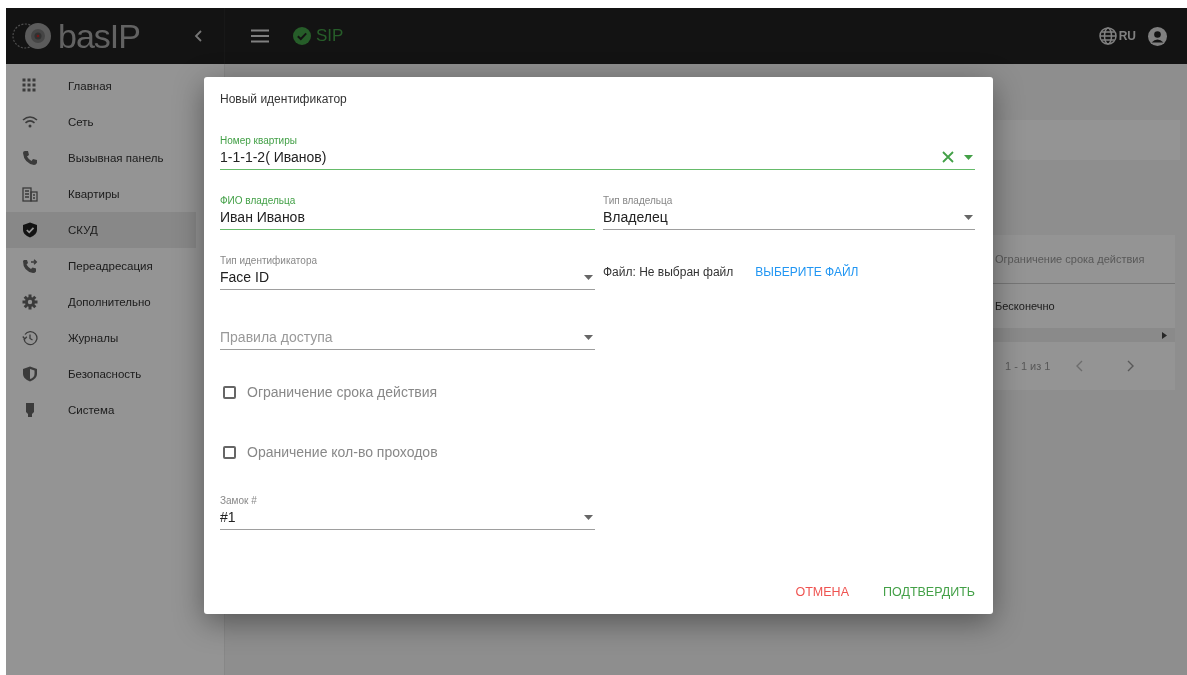  Describe the element at coordinates (258, 200) in the screenshot. I see `field-label: ФИО владельца` at that location.